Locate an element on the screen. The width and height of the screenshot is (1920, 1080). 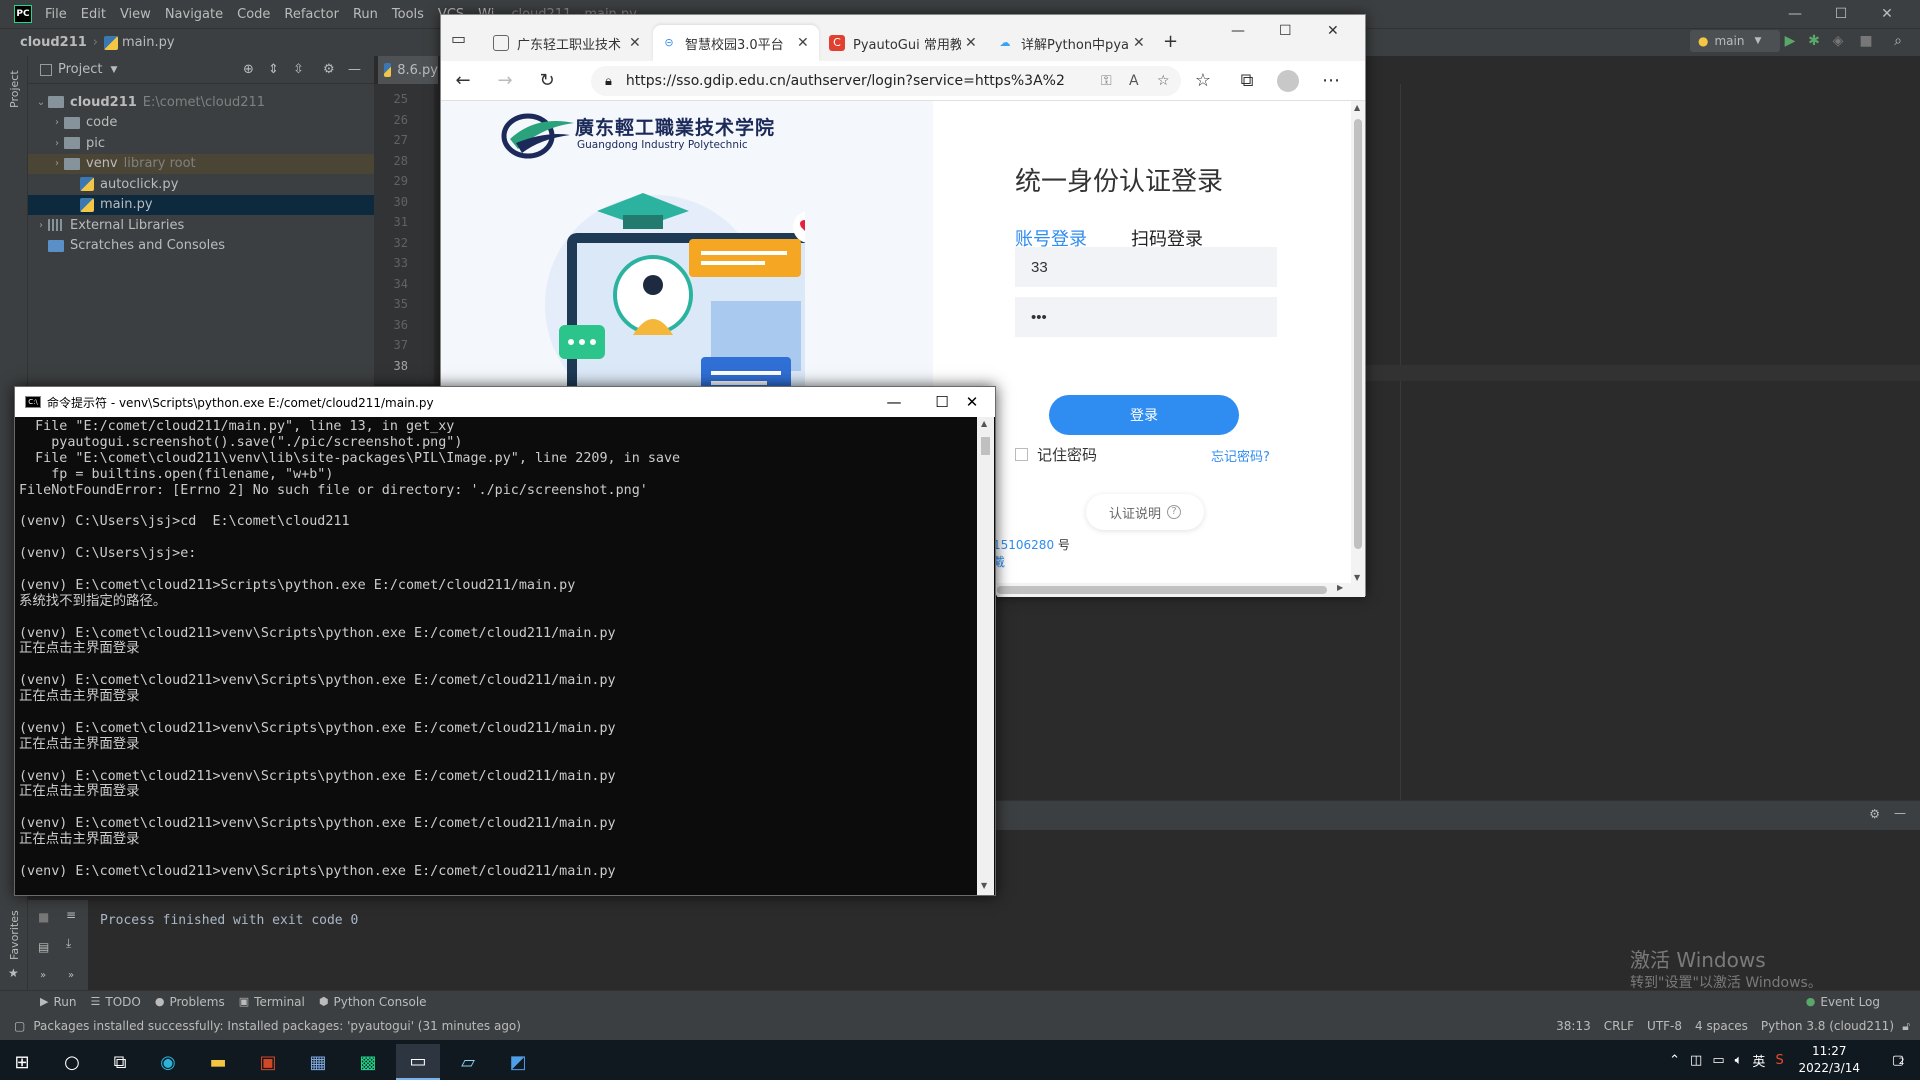
browser-maximize-button: ☐ is located at coordinates (1285, 31).